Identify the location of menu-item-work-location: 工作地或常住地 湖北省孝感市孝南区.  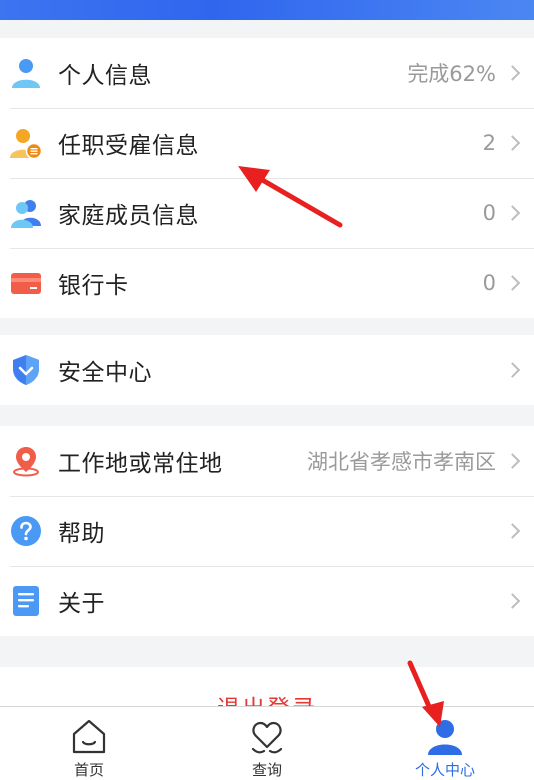
(267, 461).